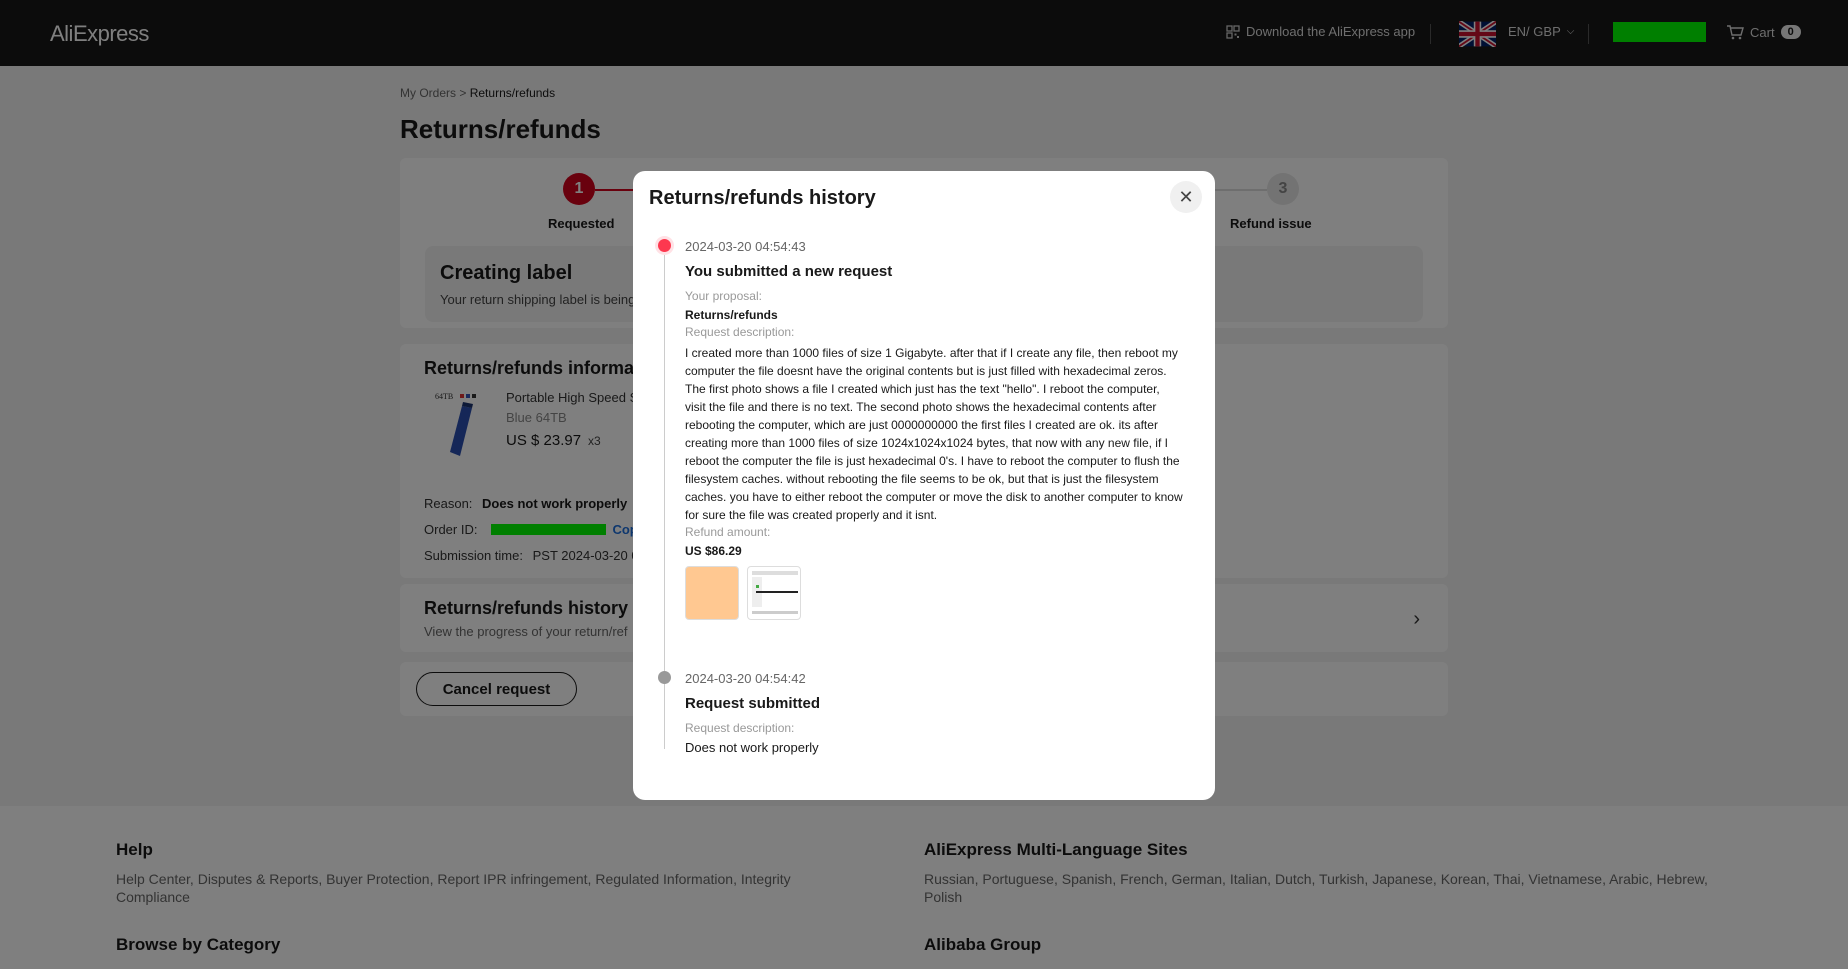  I want to click on proposal-value: Returns/refunds, so click(731, 315).